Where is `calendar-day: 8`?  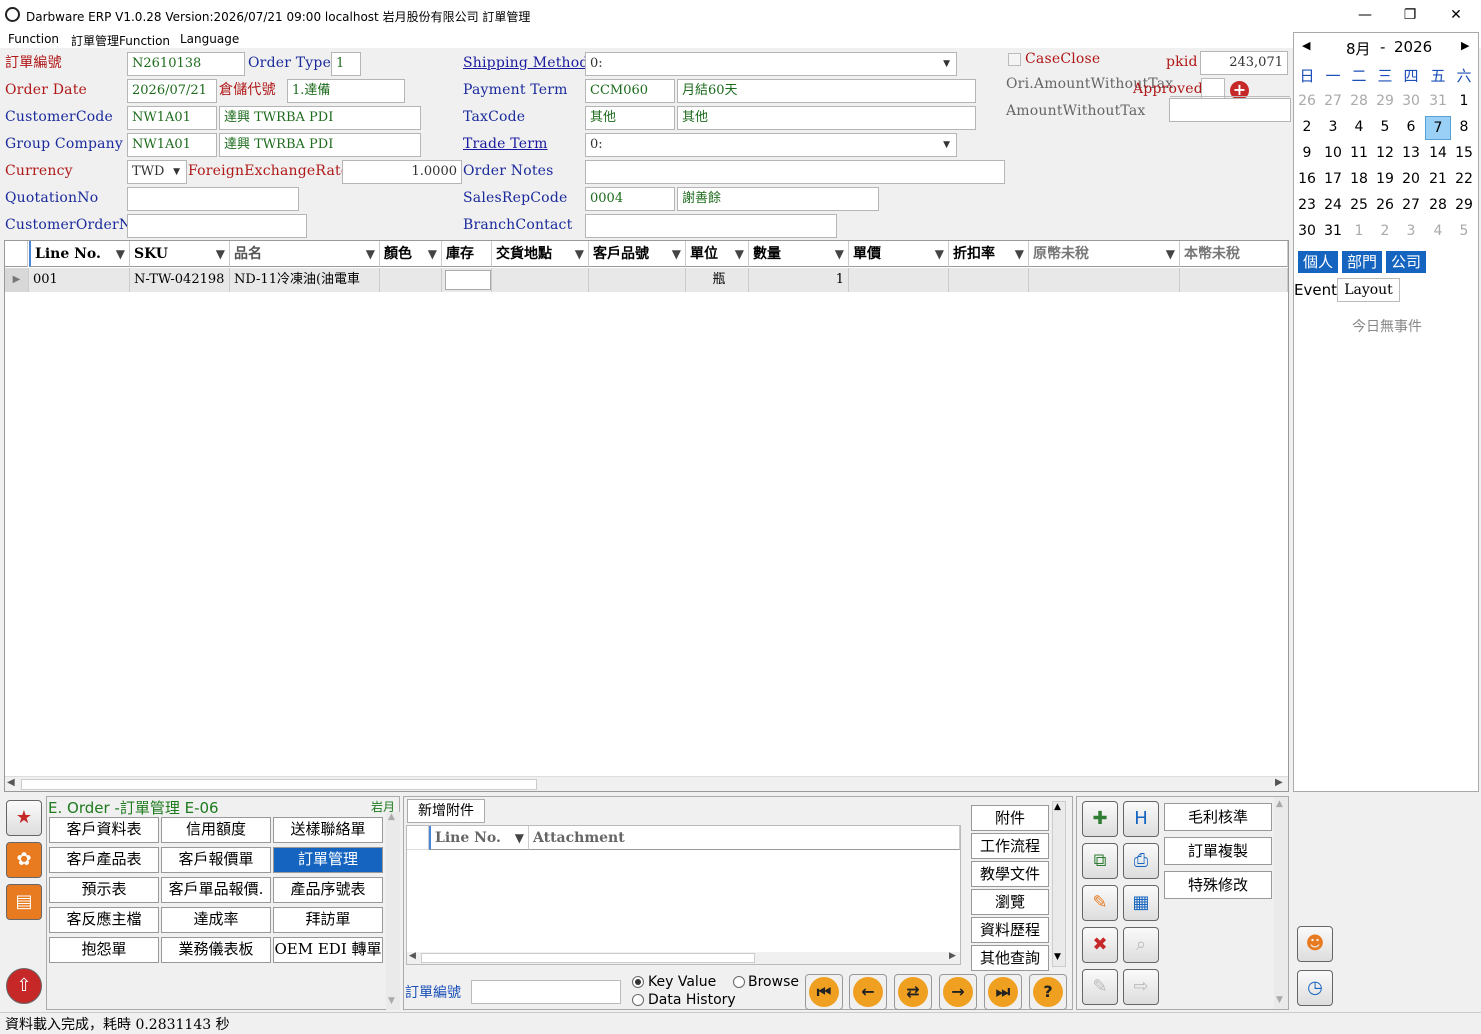
calendar-day: 8 is located at coordinates (1464, 127).